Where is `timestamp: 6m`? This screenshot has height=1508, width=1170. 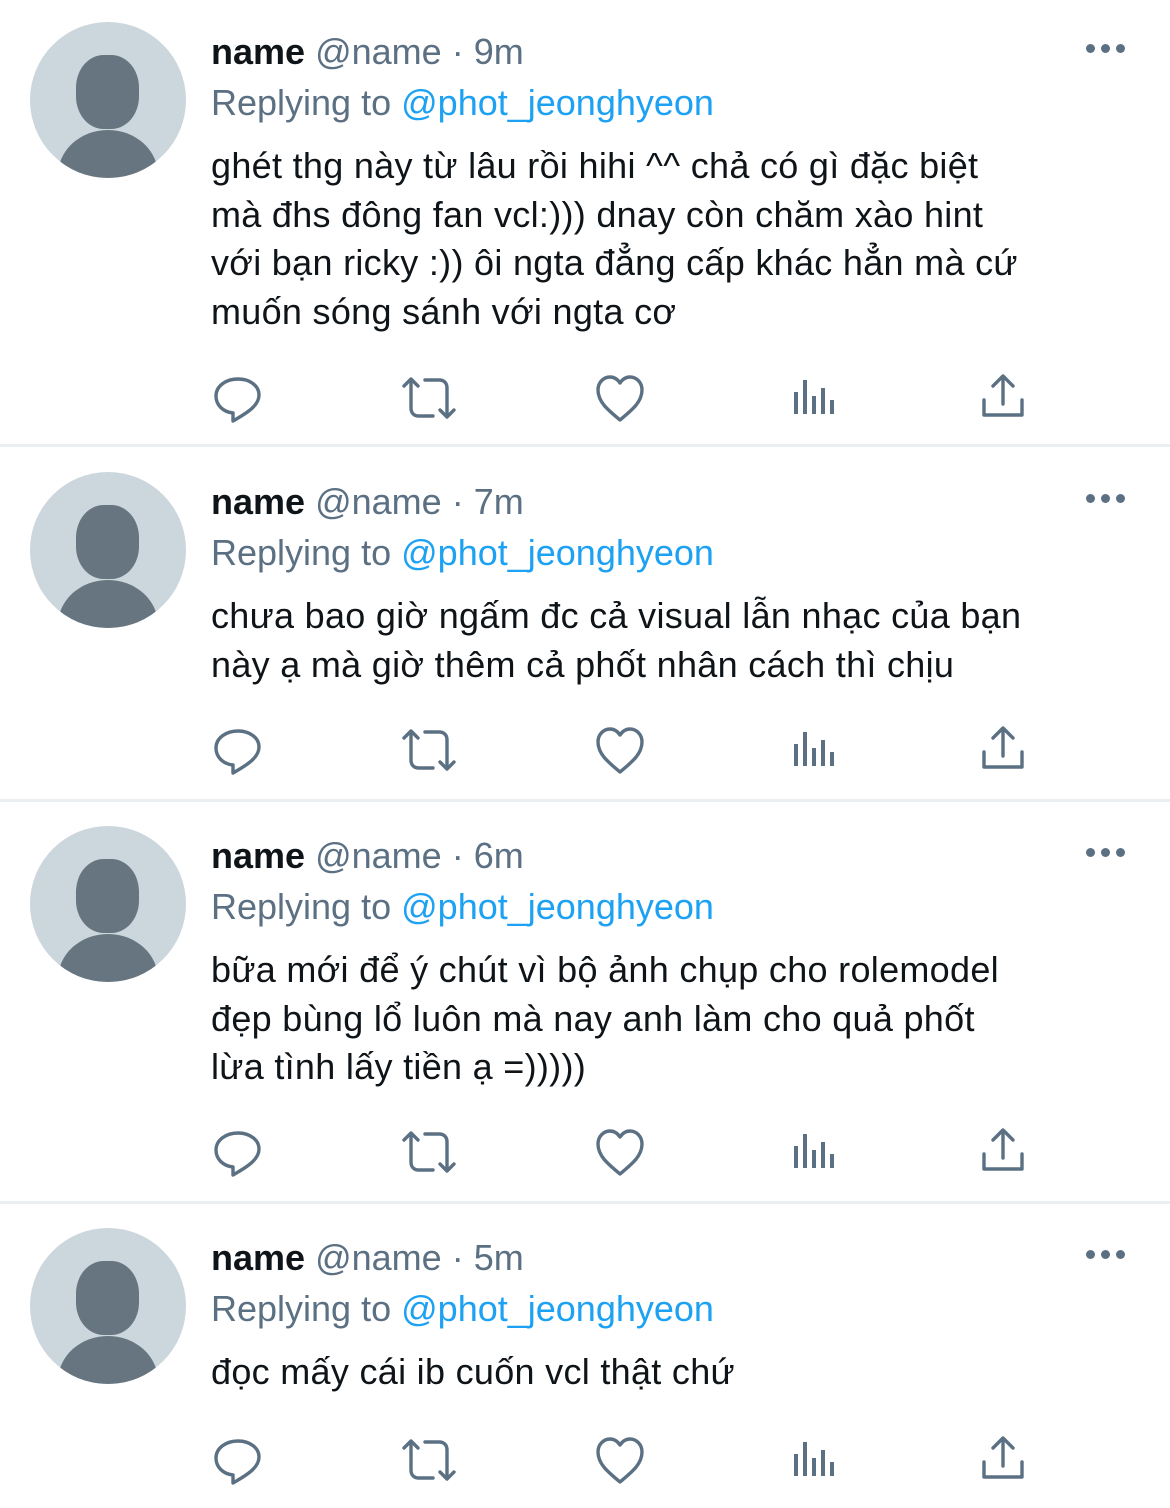
timestamp: 6m is located at coordinates (499, 855).